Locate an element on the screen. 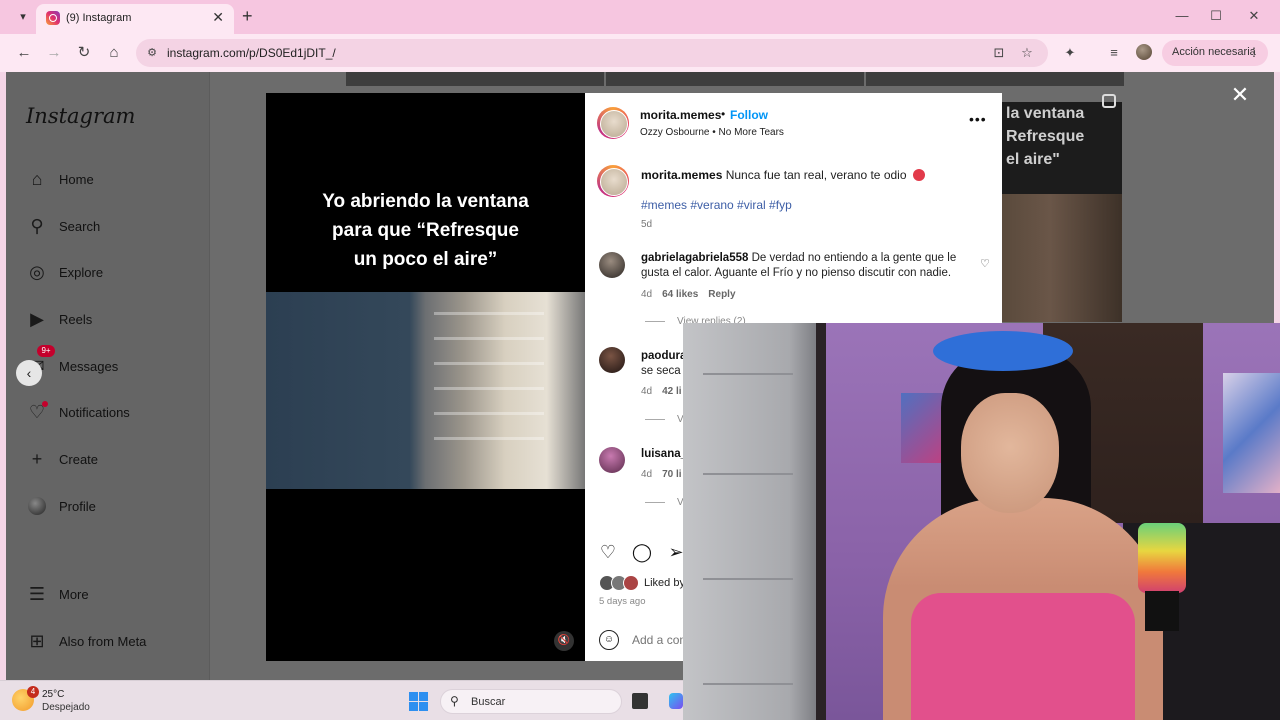 The width and height of the screenshot is (1280, 720). browser-tab: (9) Instagram ✕ is located at coordinates (135, 19).